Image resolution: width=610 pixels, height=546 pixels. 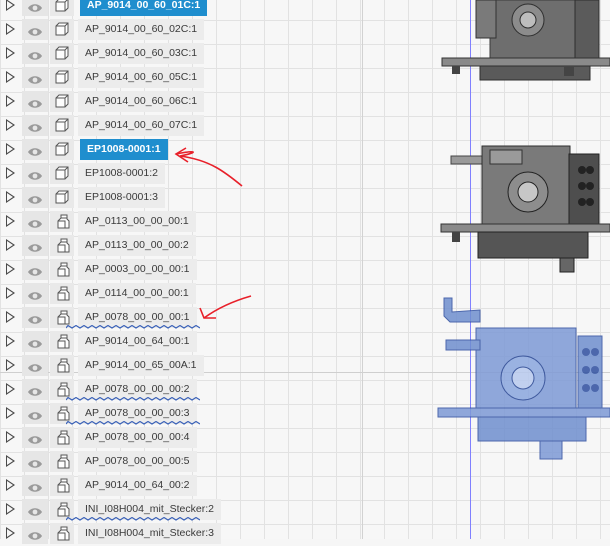 What do you see at coordinates (137, 461) in the screenshot?
I see `row-label: AP_0078_00_00_00:5` at bounding box center [137, 461].